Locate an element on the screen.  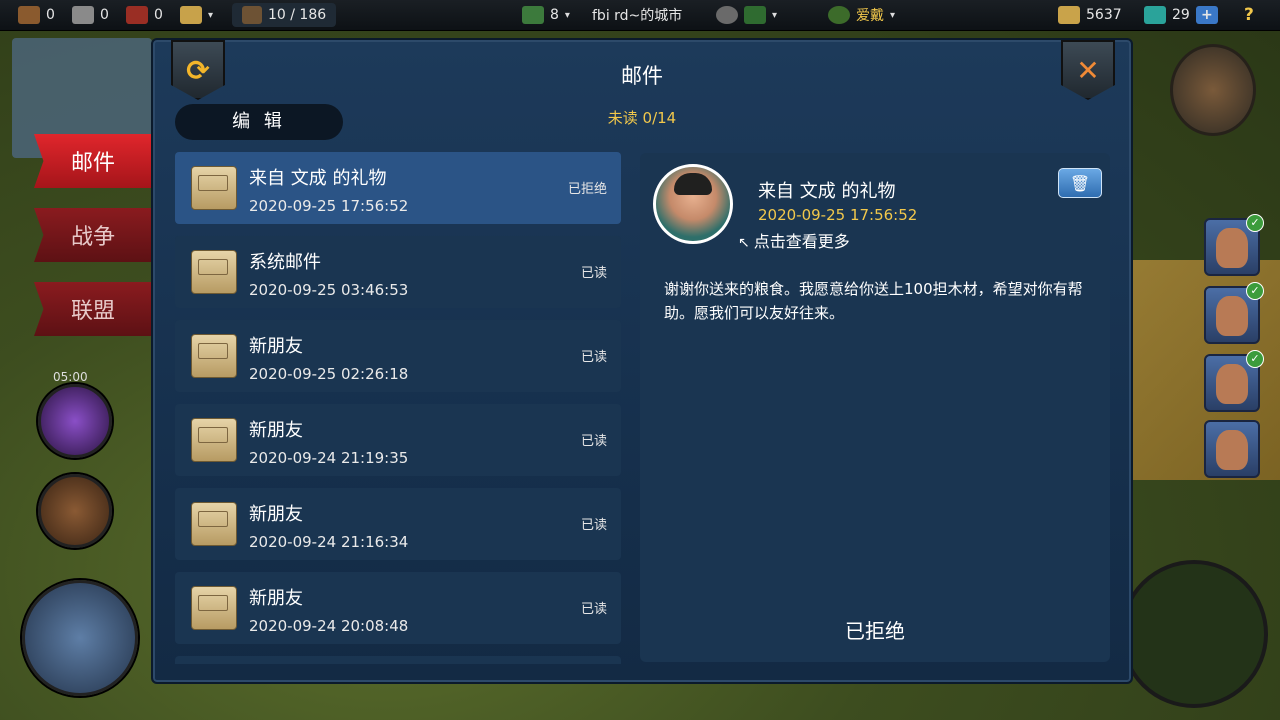
help-button: ? is located at coordinates (1249, 15).